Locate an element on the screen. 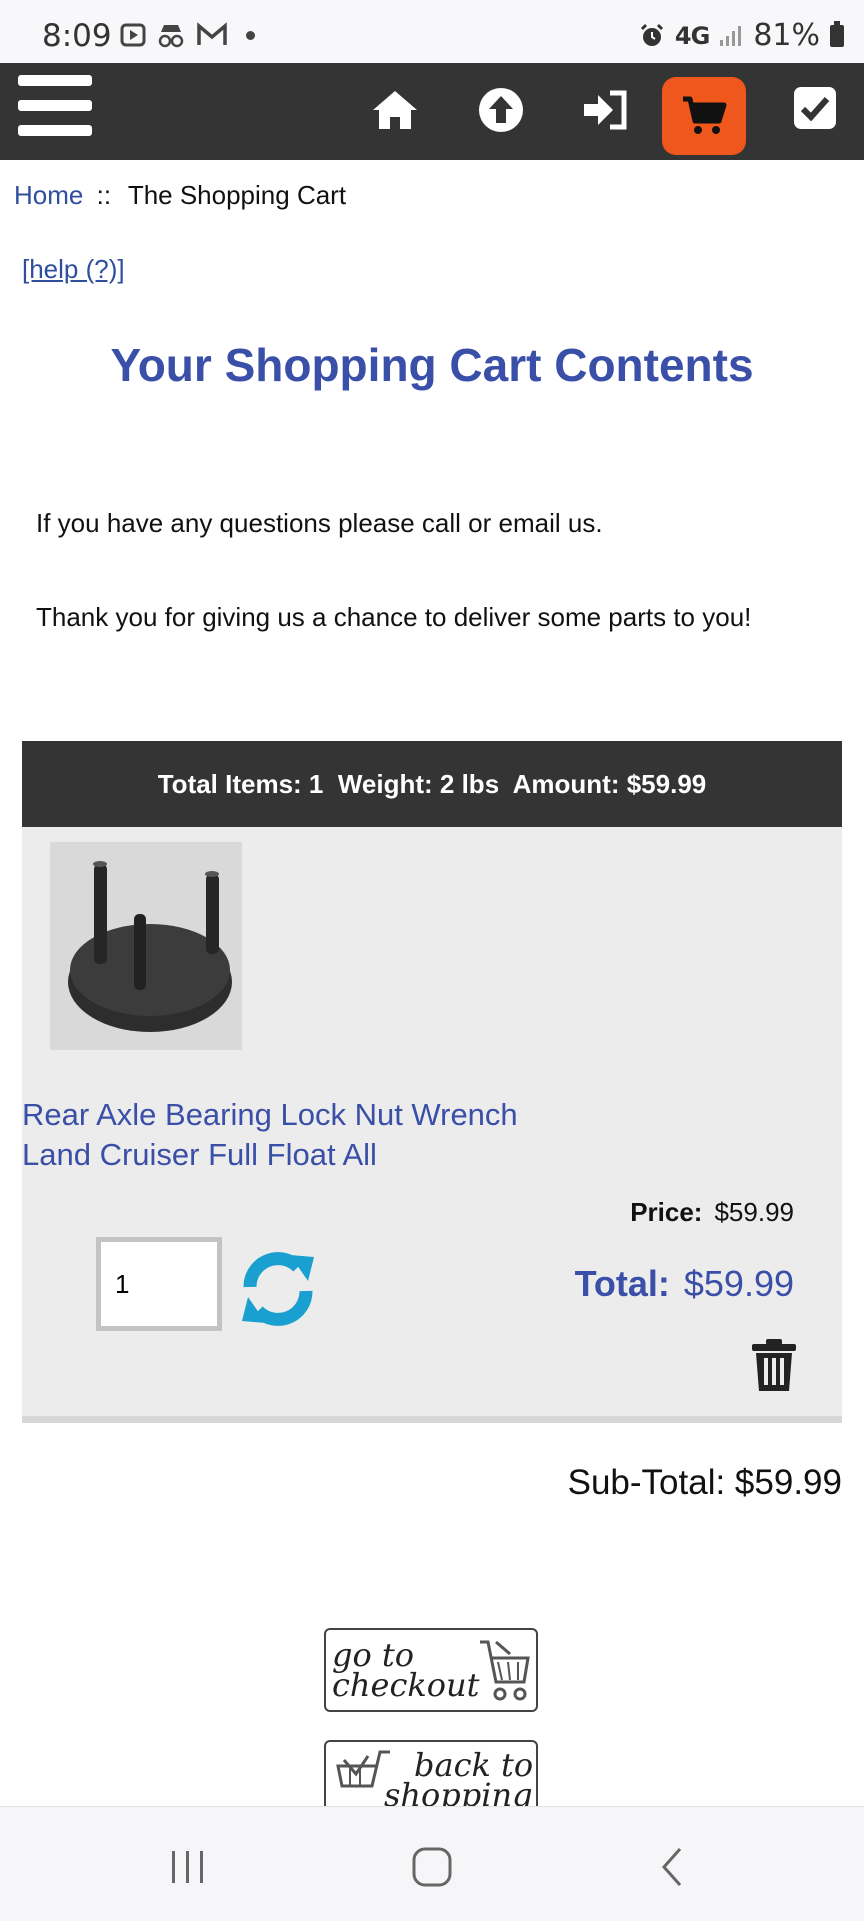 Image resolution: width=864 pixels, height=1921 pixels. home-circle-icon is located at coordinates (432, 1867).